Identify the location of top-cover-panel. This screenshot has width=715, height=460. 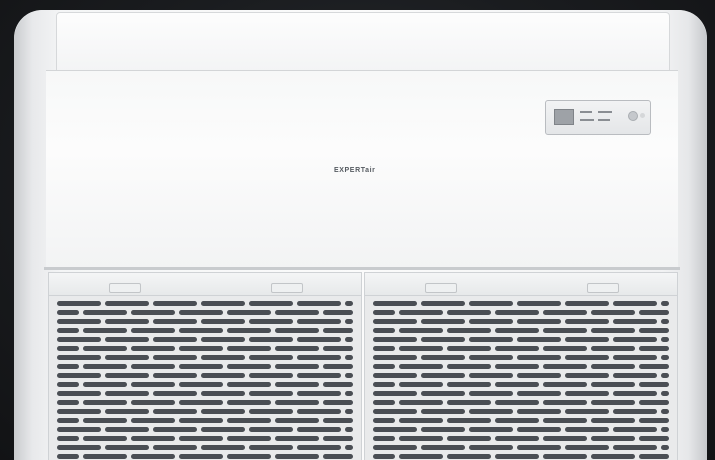
(363, 42).